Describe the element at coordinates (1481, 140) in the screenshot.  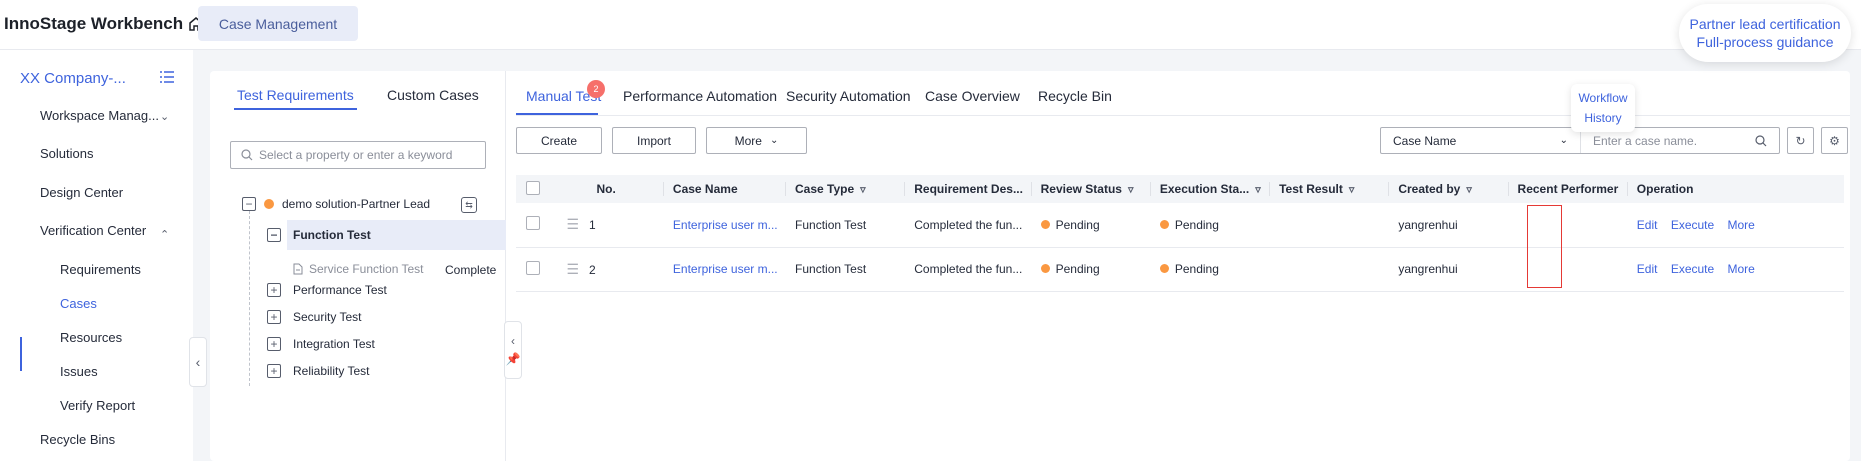
I see `filter-field-select: Case Name ⌄` at that location.